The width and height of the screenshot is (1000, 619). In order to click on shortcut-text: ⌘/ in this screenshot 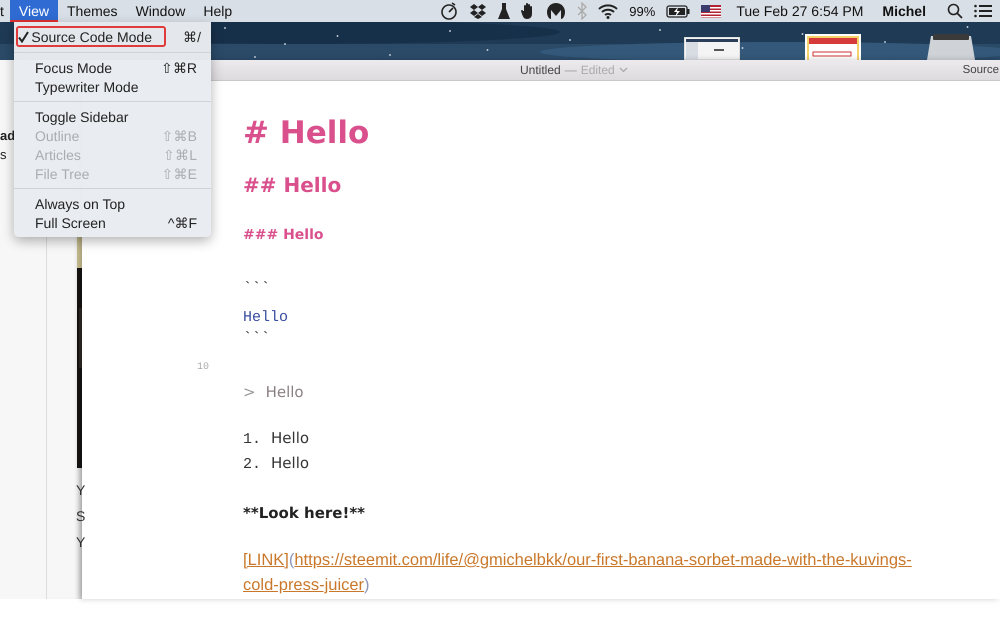, I will do `click(192, 36)`.